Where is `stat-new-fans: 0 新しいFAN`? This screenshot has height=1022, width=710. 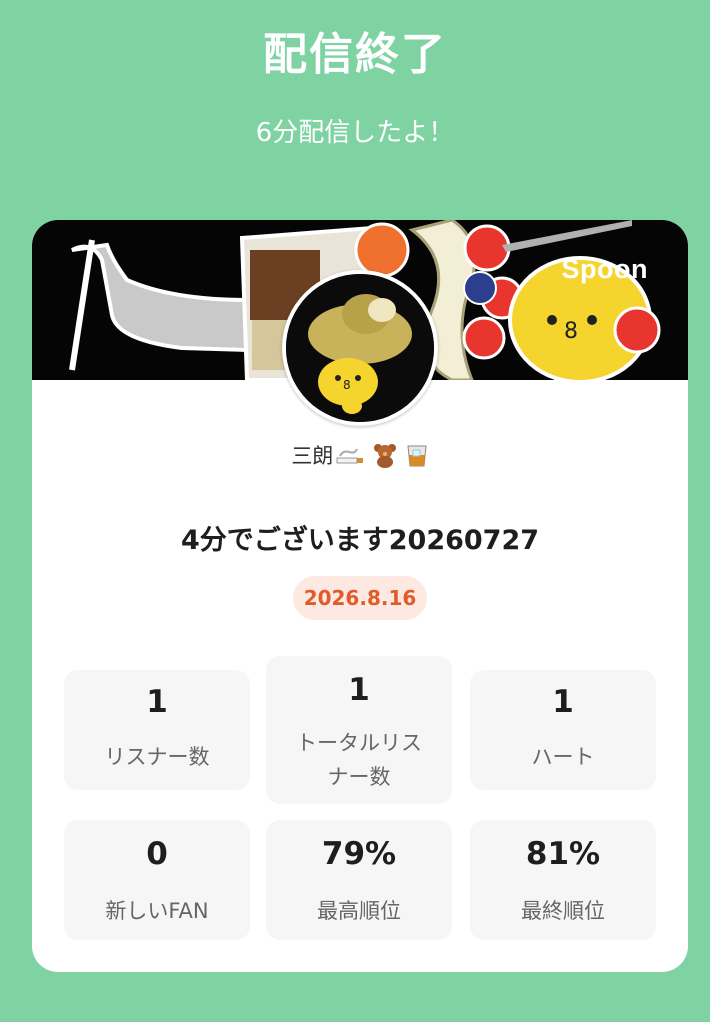
stat-new-fans: 0 新しいFAN is located at coordinates (157, 880).